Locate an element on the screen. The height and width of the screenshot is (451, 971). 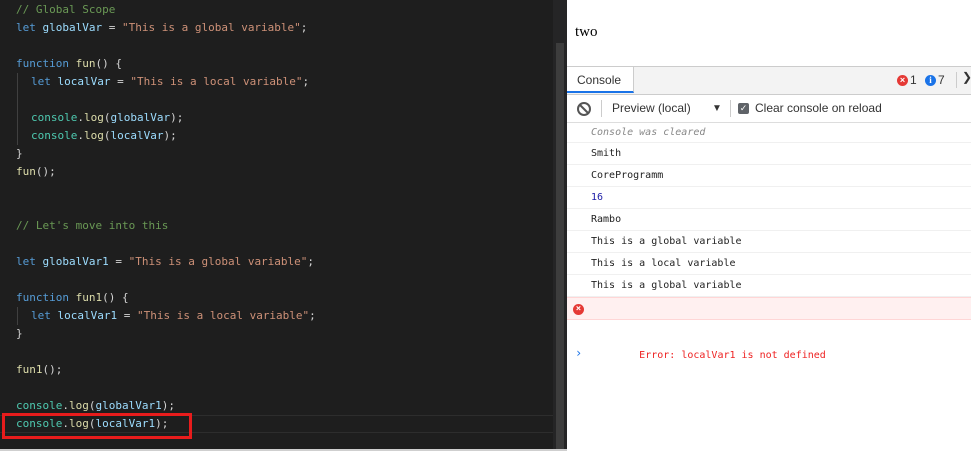
code-line-1: // Global Scope is located at coordinates (65, 10).